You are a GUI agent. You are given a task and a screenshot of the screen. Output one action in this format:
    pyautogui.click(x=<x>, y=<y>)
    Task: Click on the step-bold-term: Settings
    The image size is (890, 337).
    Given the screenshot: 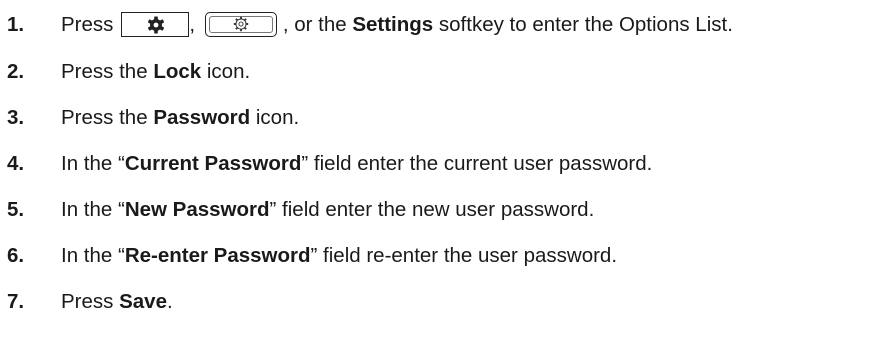 What is the action you would take?
    pyautogui.click(x=393, y=24)
    